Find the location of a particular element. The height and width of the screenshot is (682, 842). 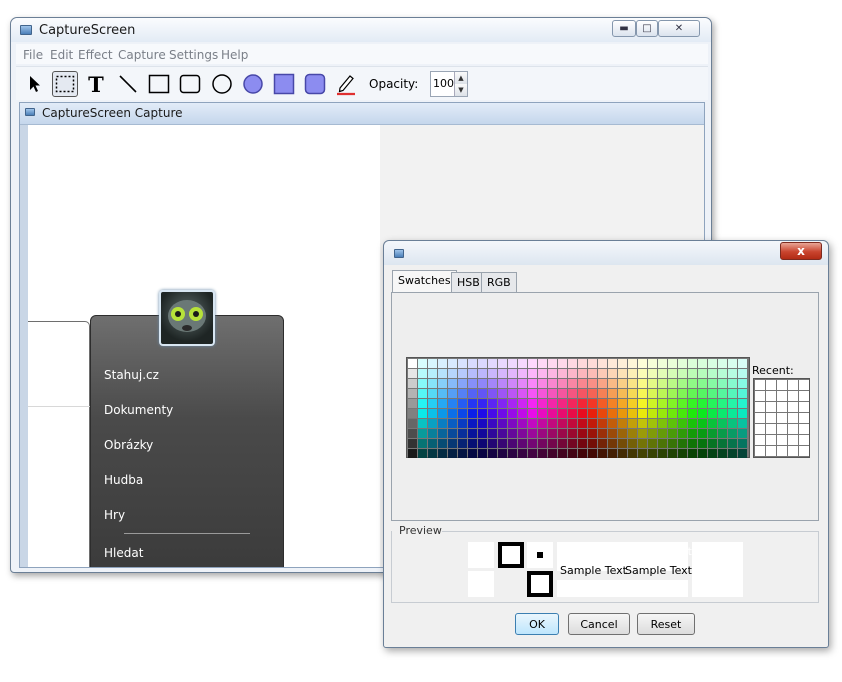

rounded-rectangle-tool is located at coordinates (190, 84).